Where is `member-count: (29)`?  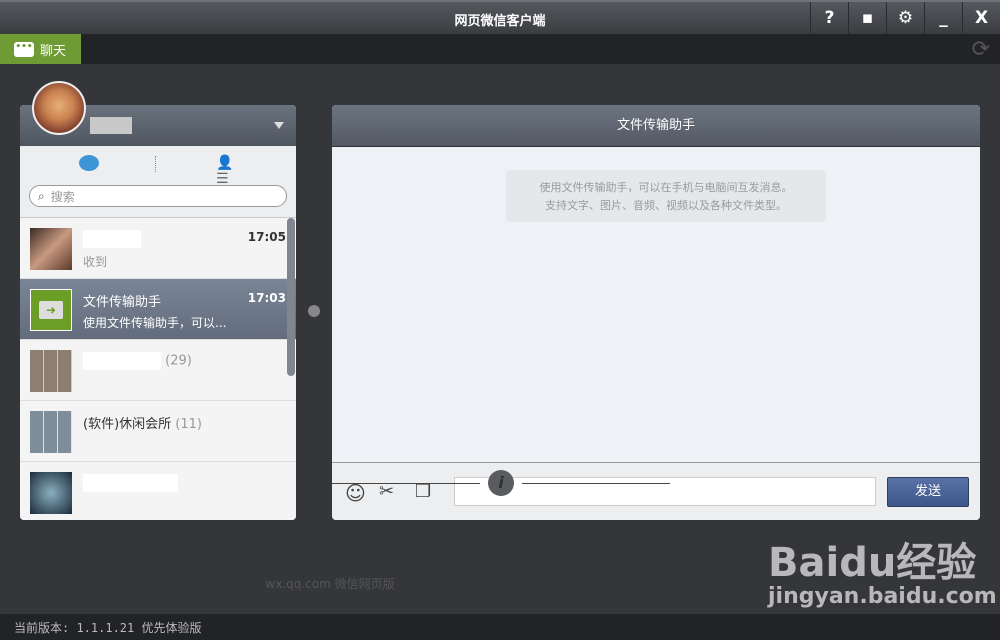
member-count: (29) is located at coordinates (178, 361).